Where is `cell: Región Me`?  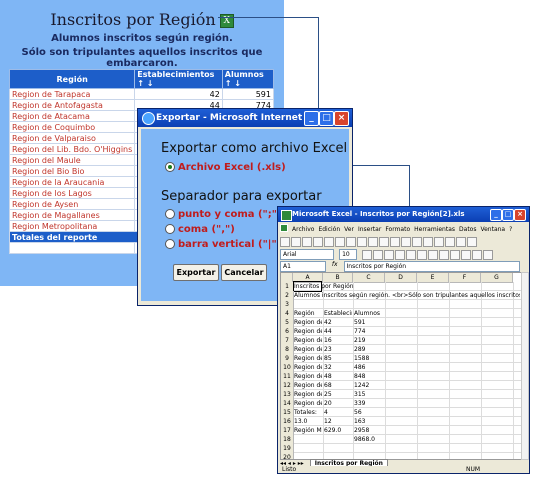
cell: Región Me is located at coordinates (308, 430).